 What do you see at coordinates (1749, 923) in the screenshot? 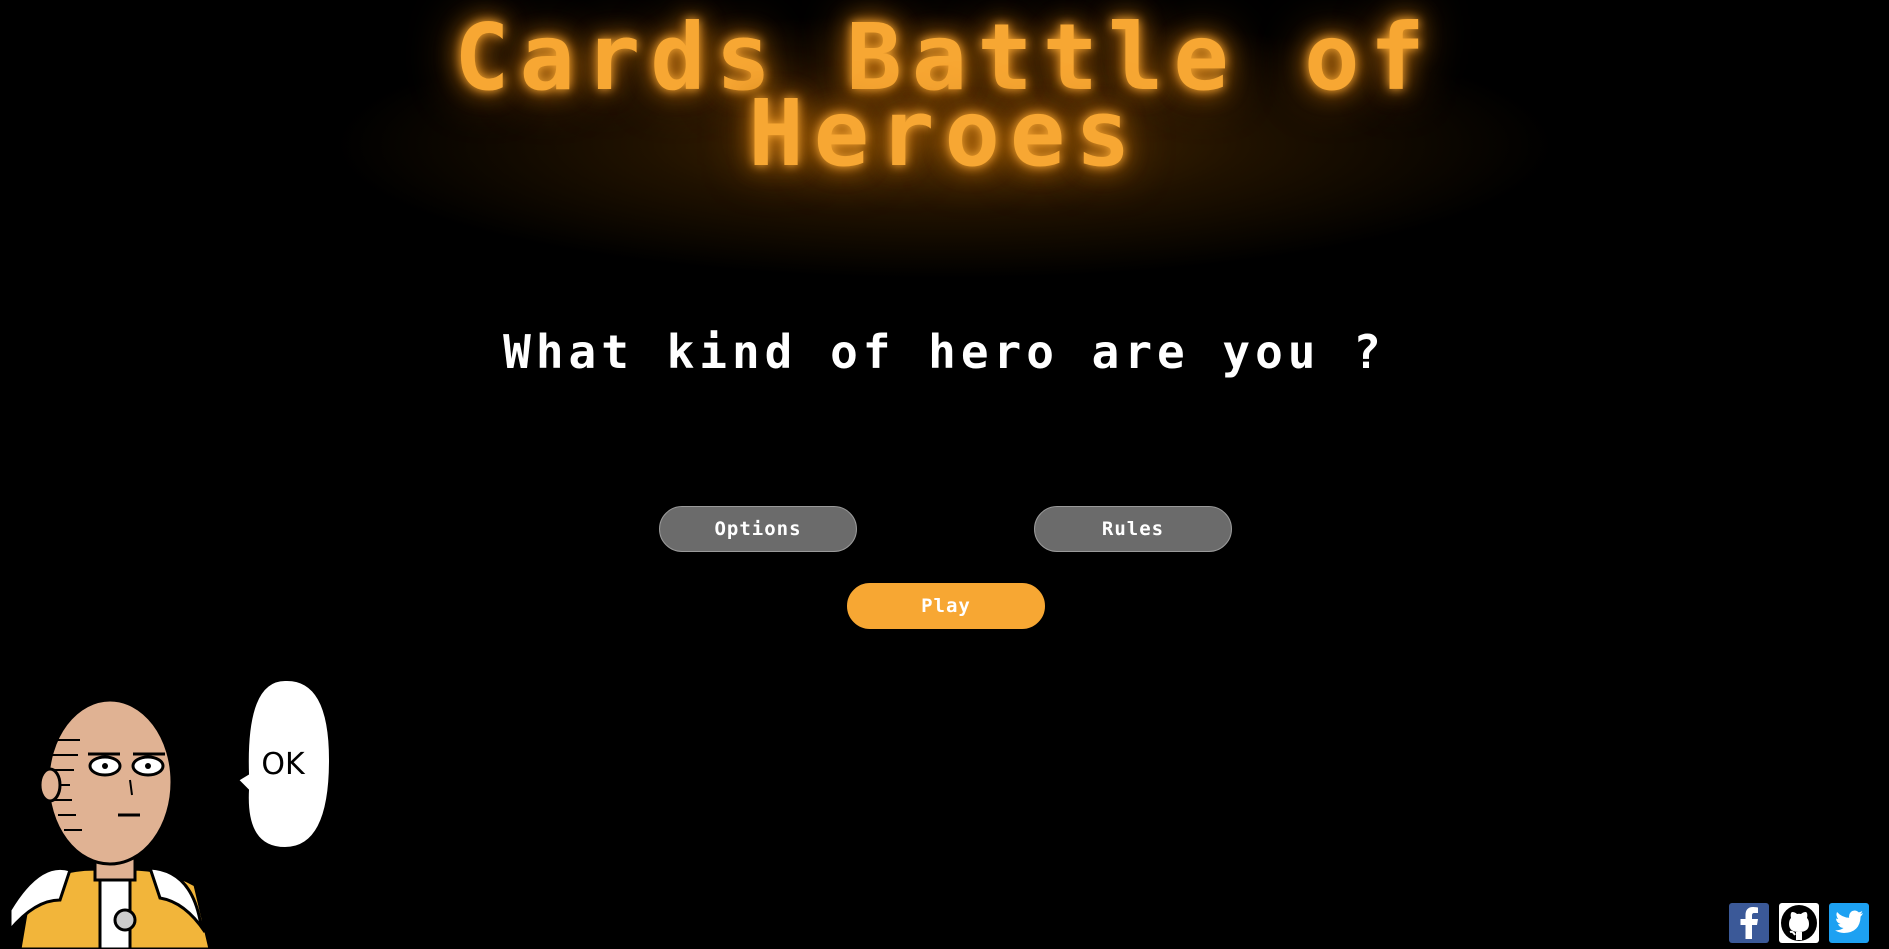
I see `facebook-icon` at bounding box center [1749, 923].